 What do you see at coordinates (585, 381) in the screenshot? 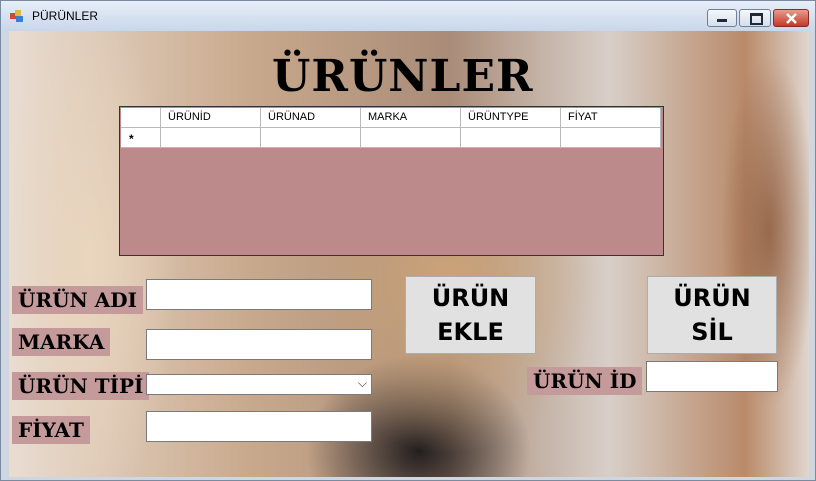
I see `urun-id-label: ÜRÜN İD` at bounding box center [585, 381].